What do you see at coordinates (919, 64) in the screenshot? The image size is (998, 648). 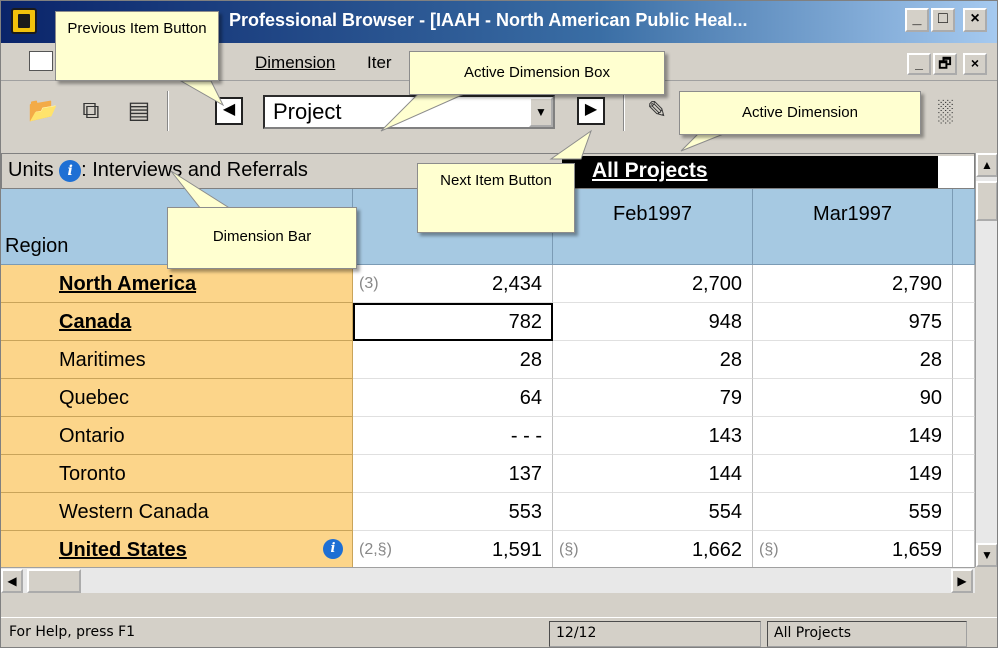 I see `doc-minimize-button: _` at bounding box center [919, 64].